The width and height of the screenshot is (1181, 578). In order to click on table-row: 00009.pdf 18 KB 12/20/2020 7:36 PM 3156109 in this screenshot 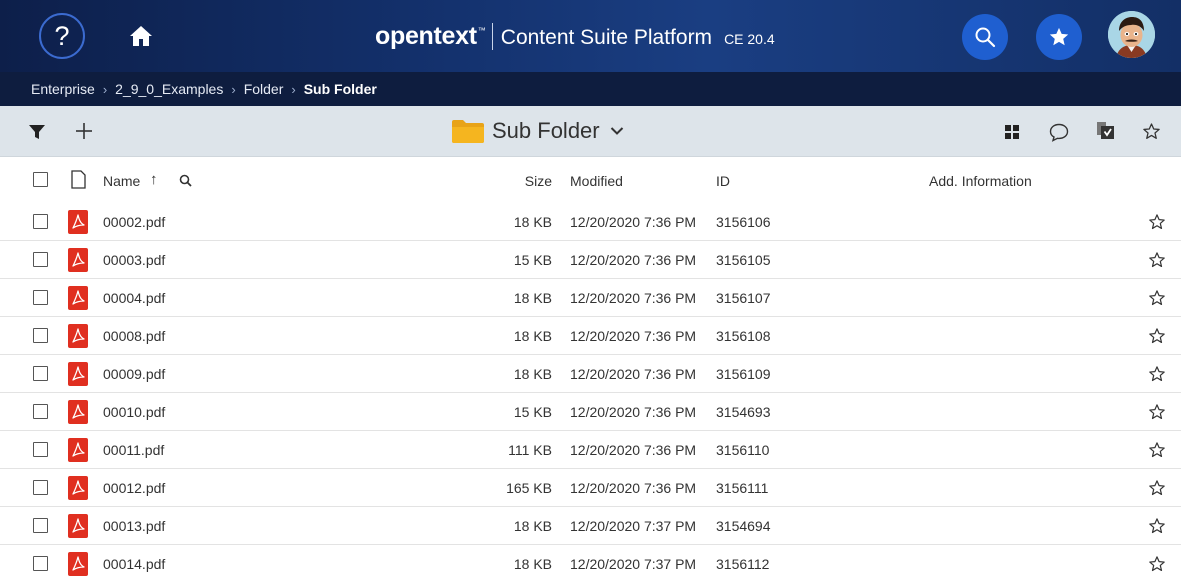, I will do `click(590, 374)`.